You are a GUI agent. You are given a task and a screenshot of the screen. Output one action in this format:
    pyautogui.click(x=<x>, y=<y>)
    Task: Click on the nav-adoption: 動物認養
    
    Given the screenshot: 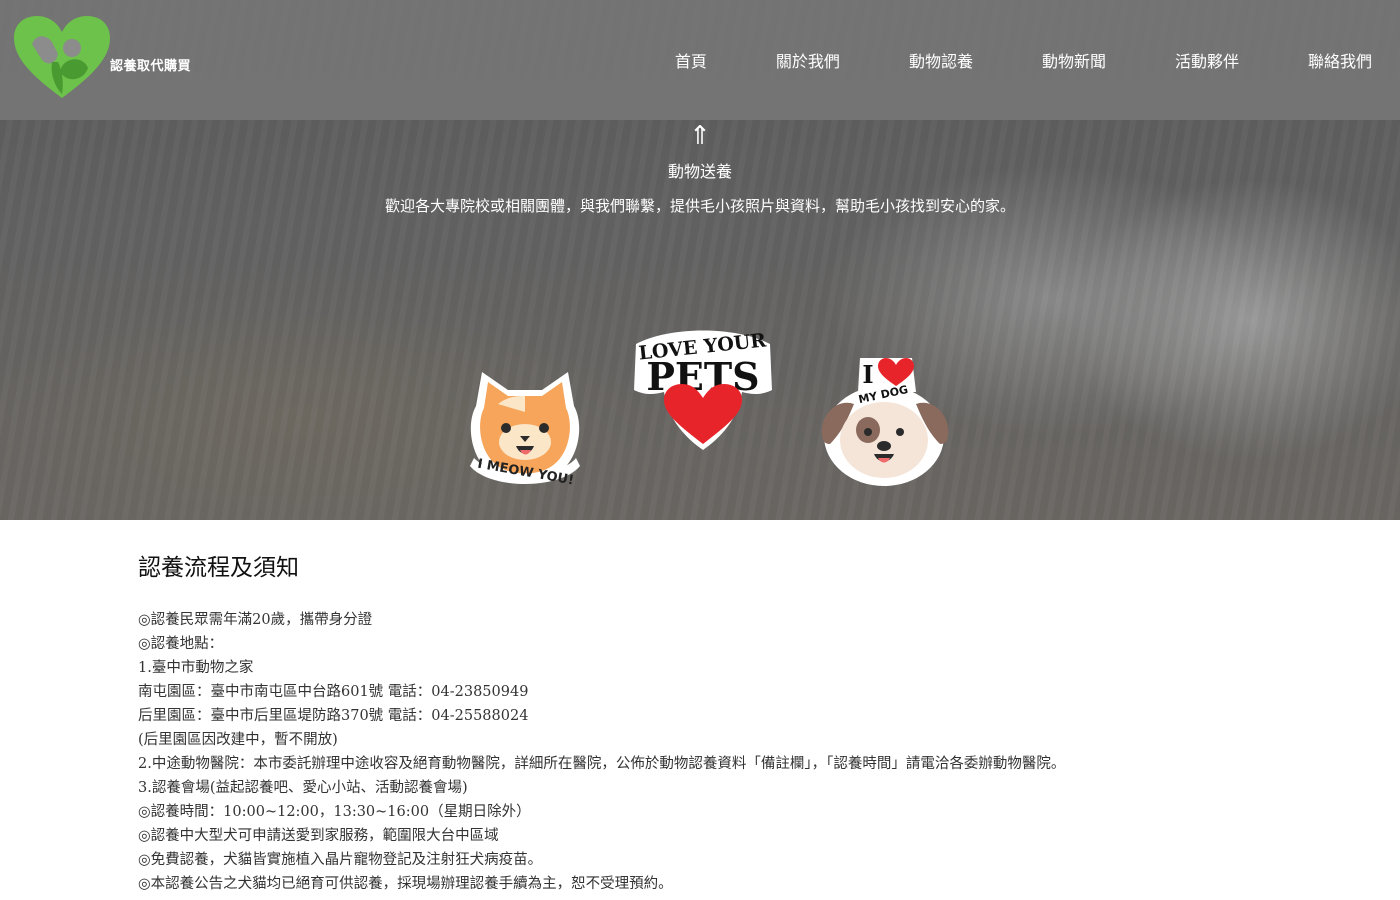 What is the action you would take?
    pyautogui.click(x=941, y=60)
    